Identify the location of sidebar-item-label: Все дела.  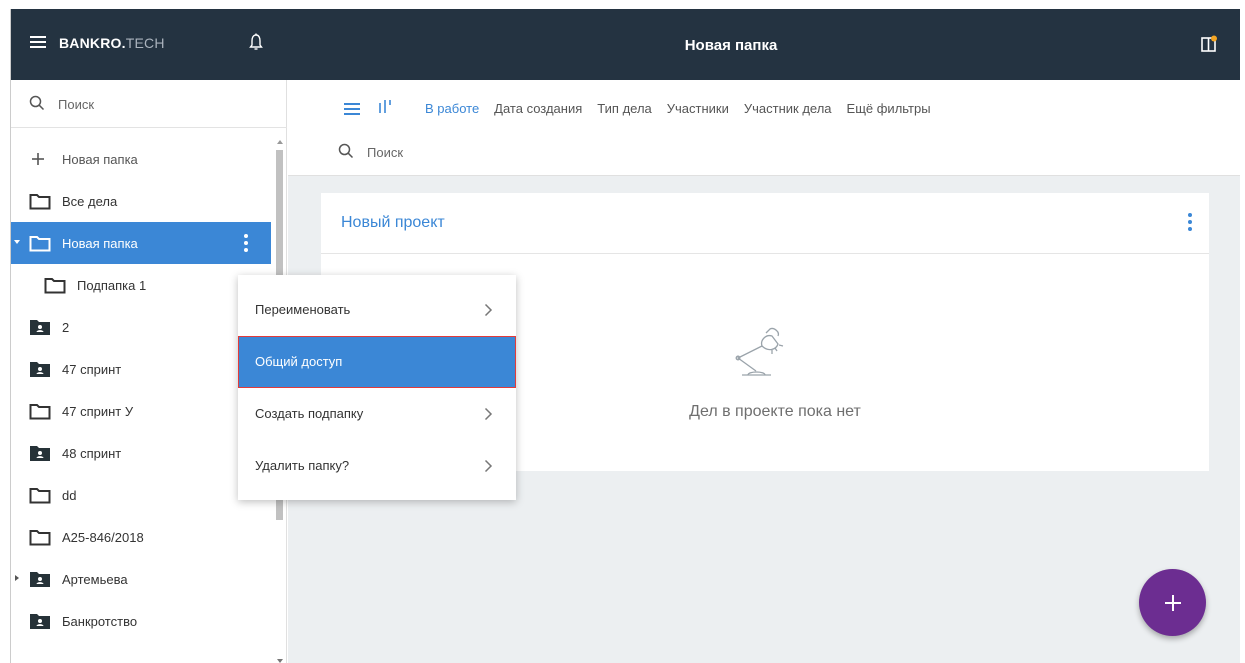
(90, 201).